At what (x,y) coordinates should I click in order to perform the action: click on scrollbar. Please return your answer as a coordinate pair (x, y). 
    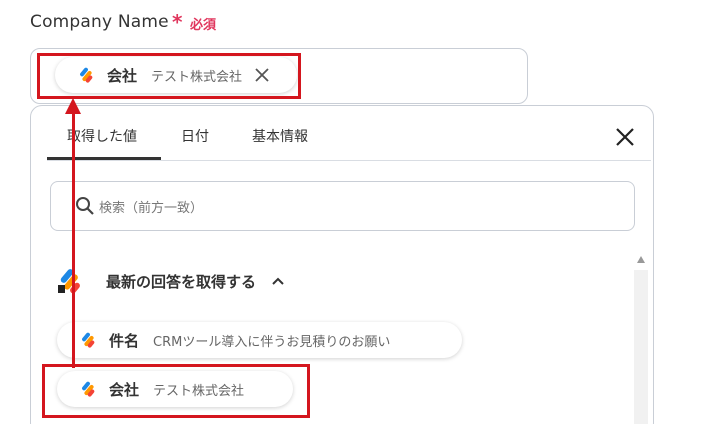
    Looking at the image, I should click on (641, 347).